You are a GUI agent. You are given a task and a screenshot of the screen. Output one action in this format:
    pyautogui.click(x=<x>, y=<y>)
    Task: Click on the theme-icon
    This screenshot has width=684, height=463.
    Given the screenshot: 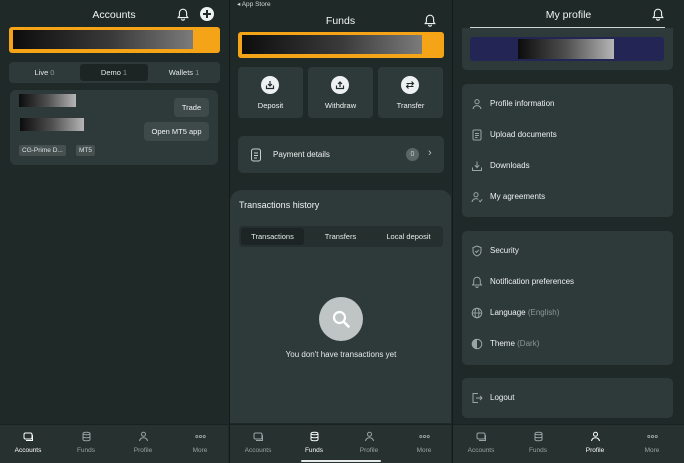 What is the action you would take?
    pyautogui.click(x=477, y=344)
    